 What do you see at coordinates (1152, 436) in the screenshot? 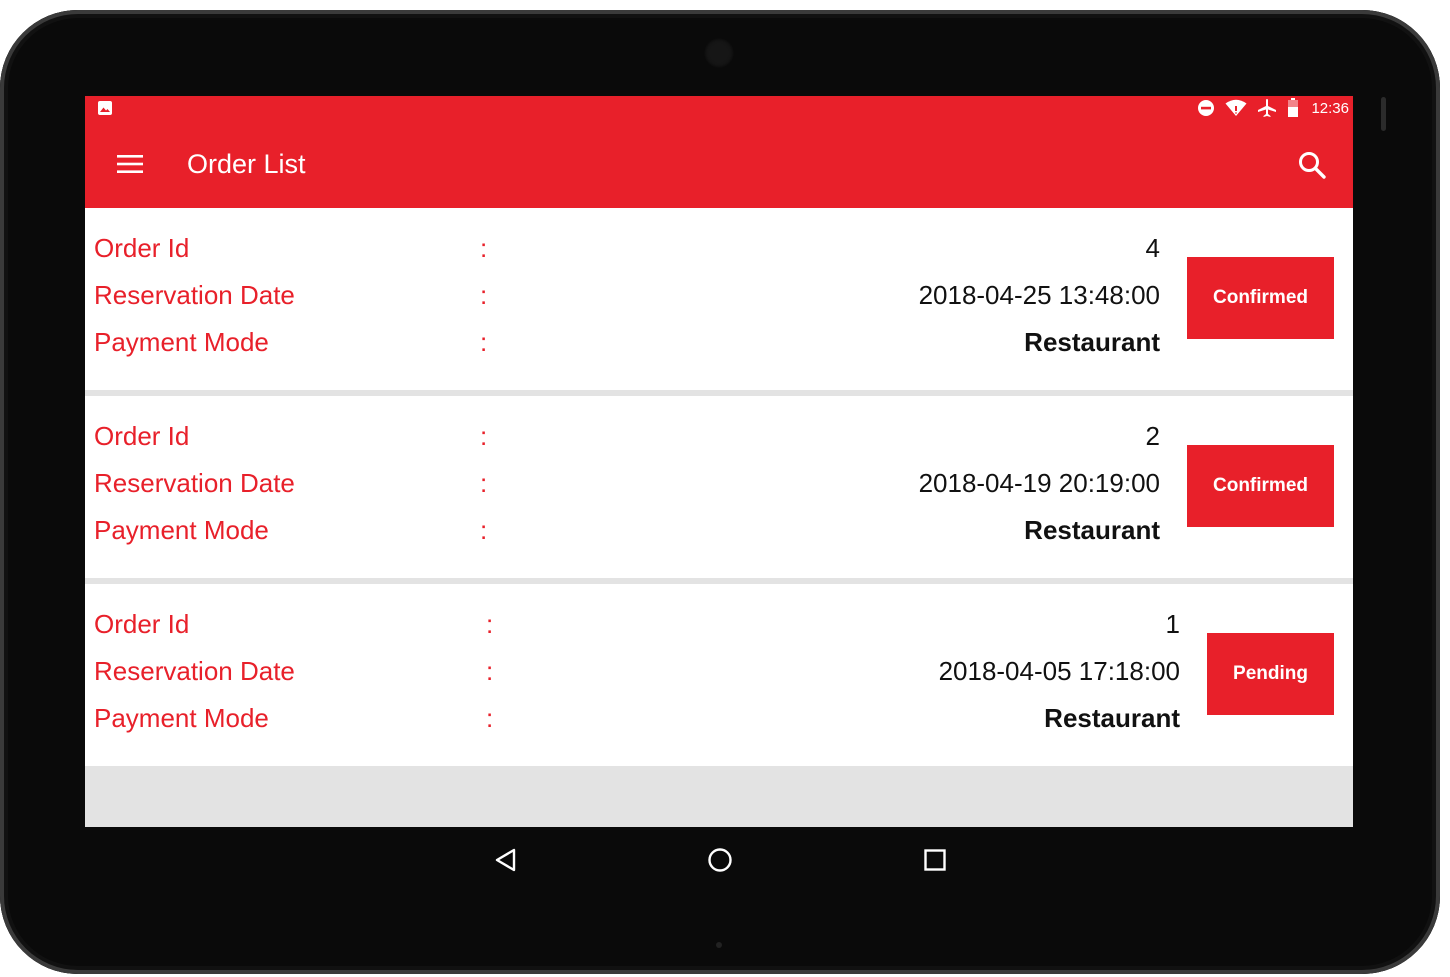
I see `order-id-value: 2` at bounding box center [1152, 436].